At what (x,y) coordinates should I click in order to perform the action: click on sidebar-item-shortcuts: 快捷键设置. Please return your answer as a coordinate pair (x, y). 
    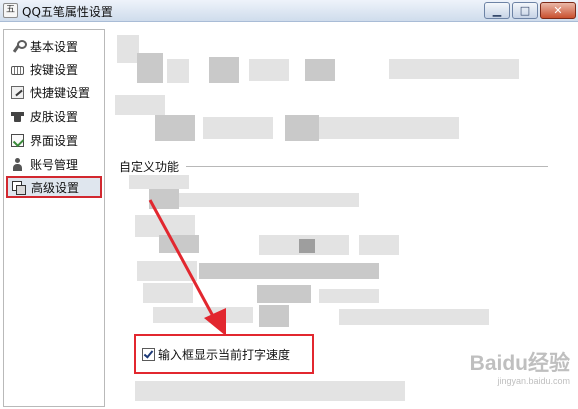
    Looking at the image, I should click on (54, 92).